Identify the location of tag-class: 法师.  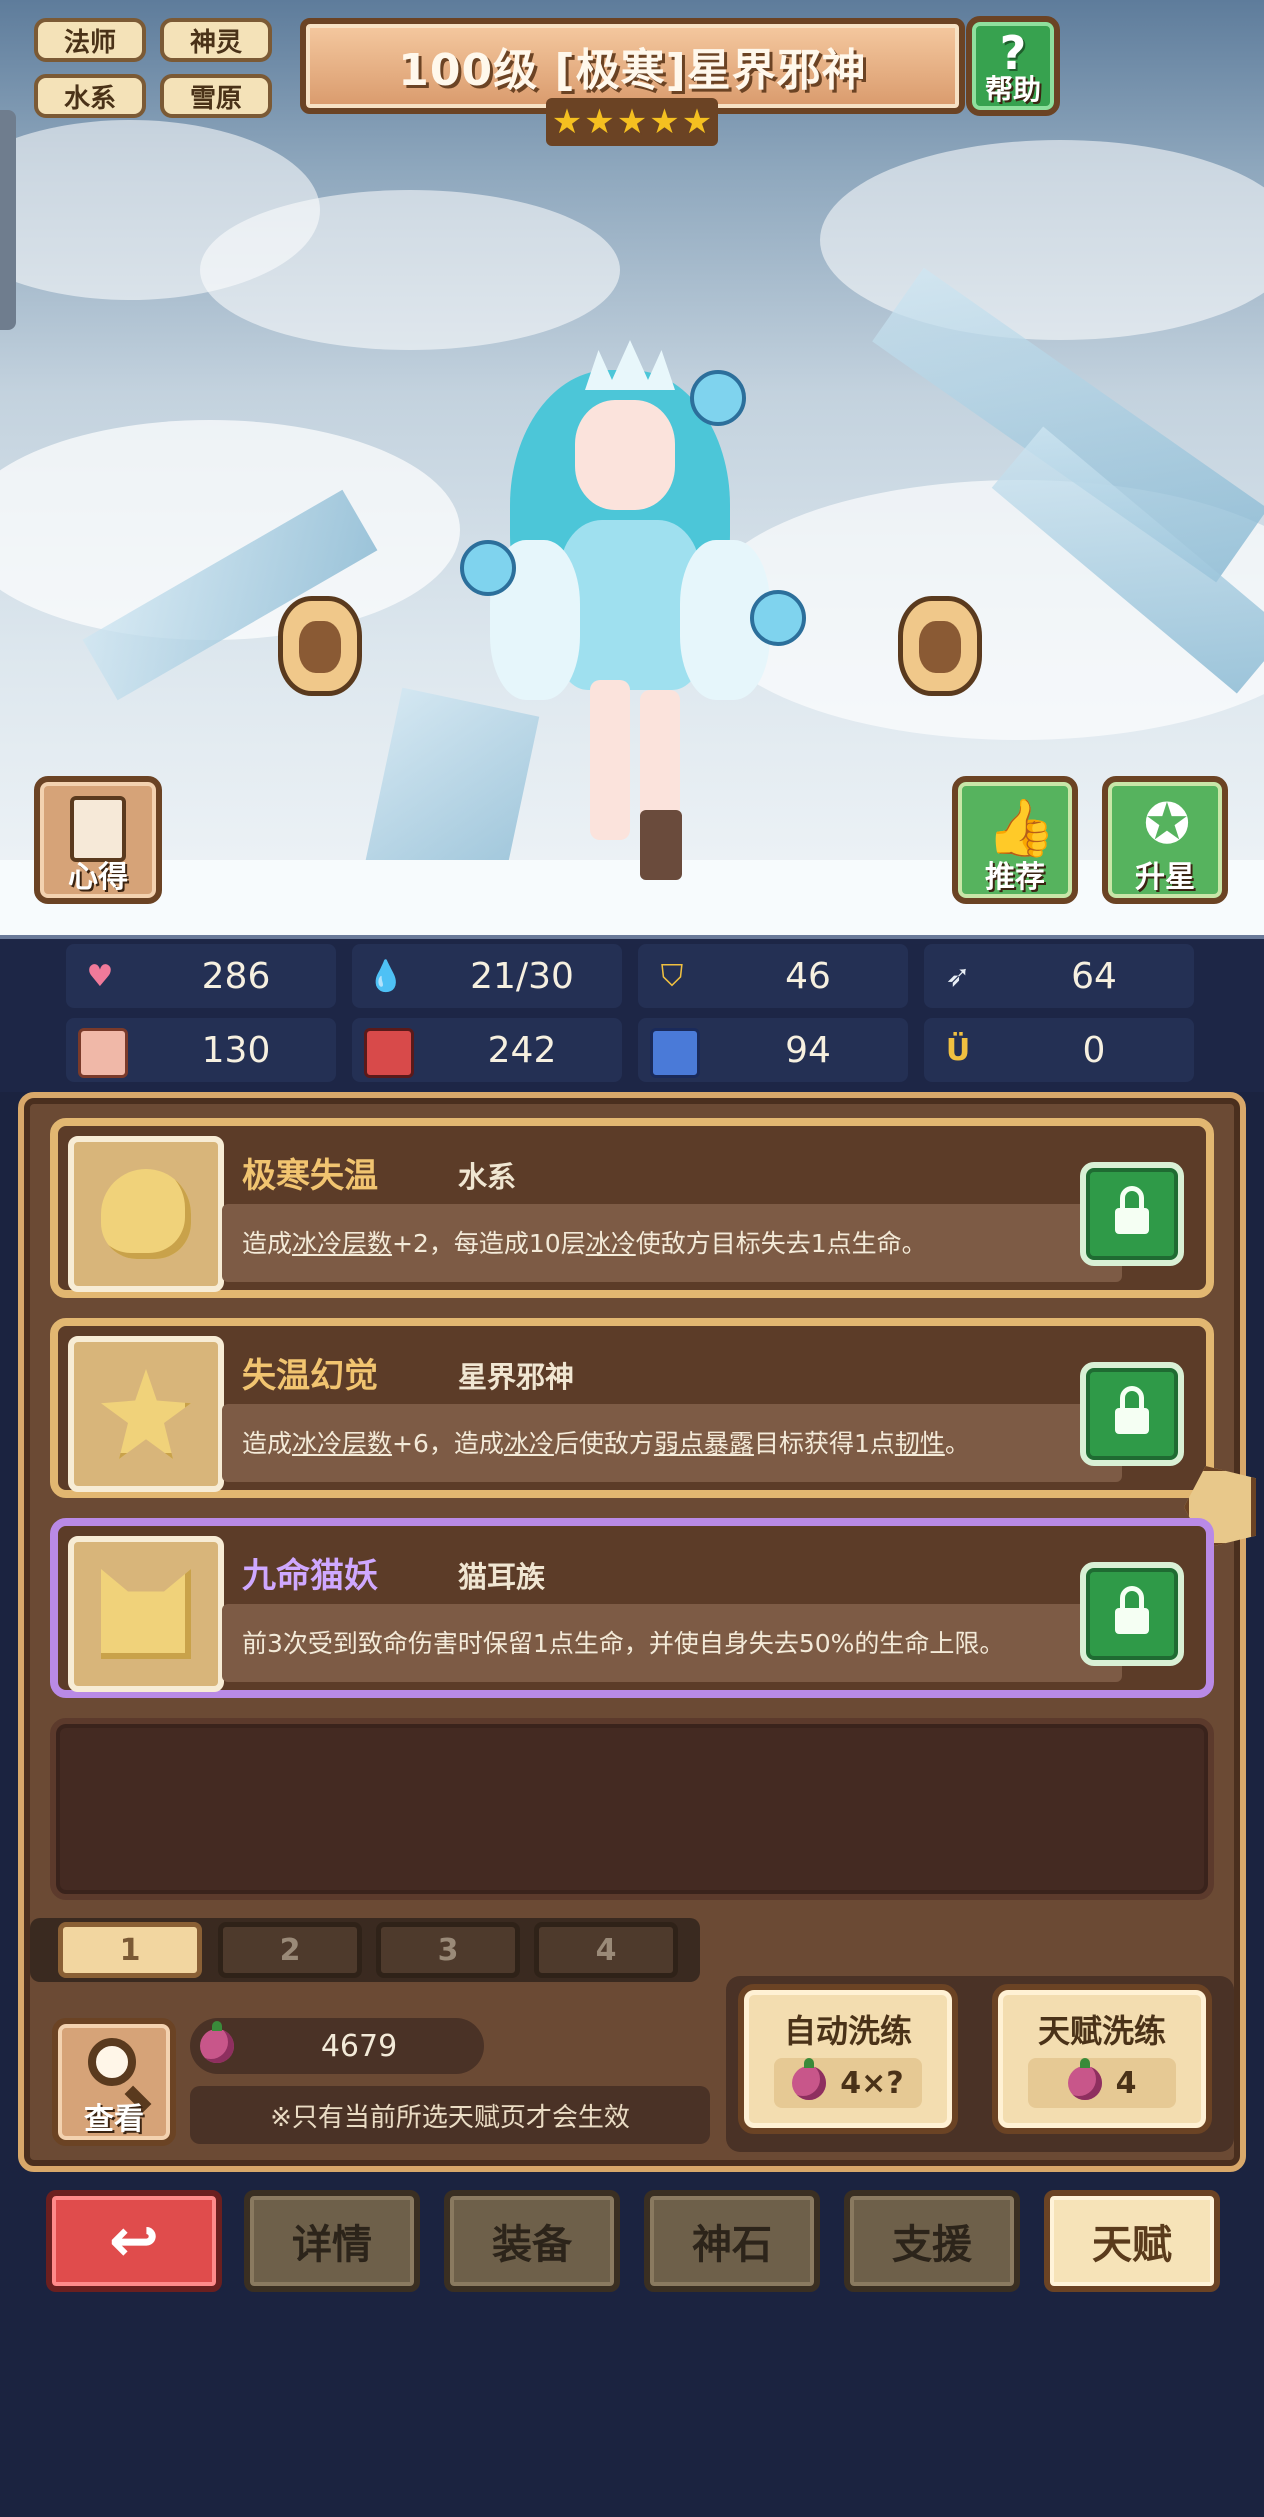
(90, 40).